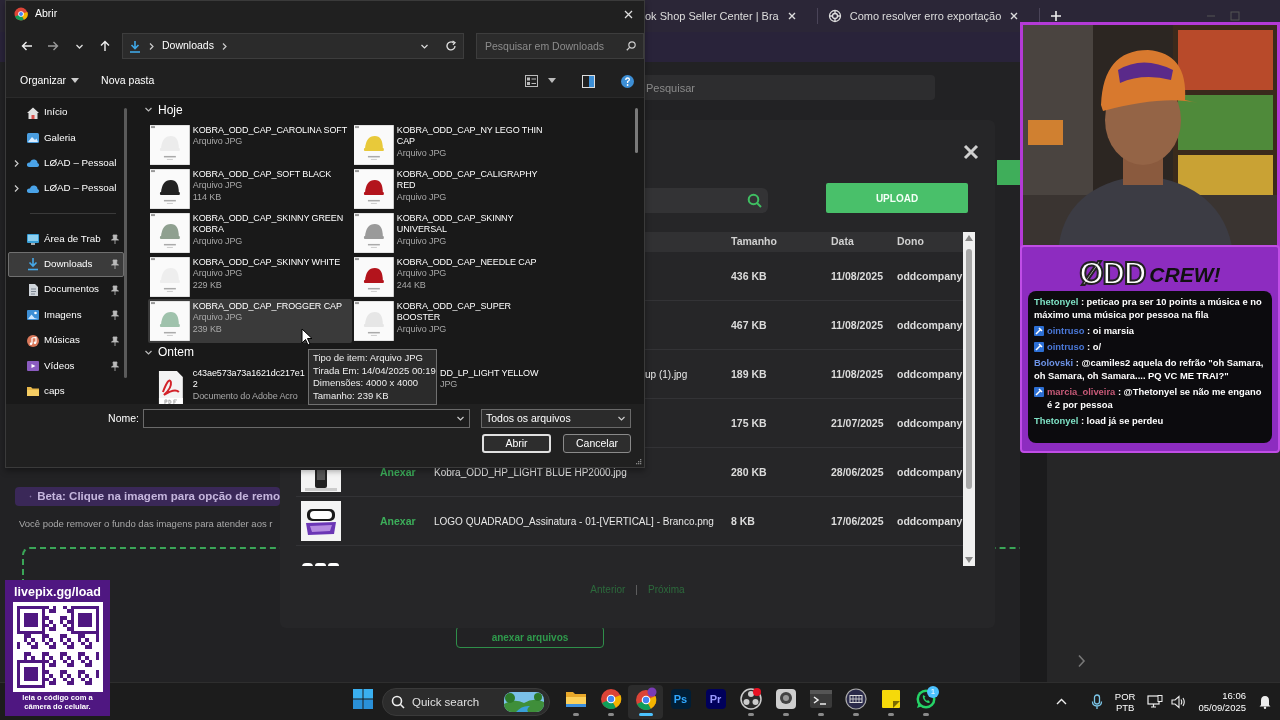  What do you see at coordinates (169, 352) in the screenshot?
I see `group-header: Ontem` at bounding box center [169, 352].